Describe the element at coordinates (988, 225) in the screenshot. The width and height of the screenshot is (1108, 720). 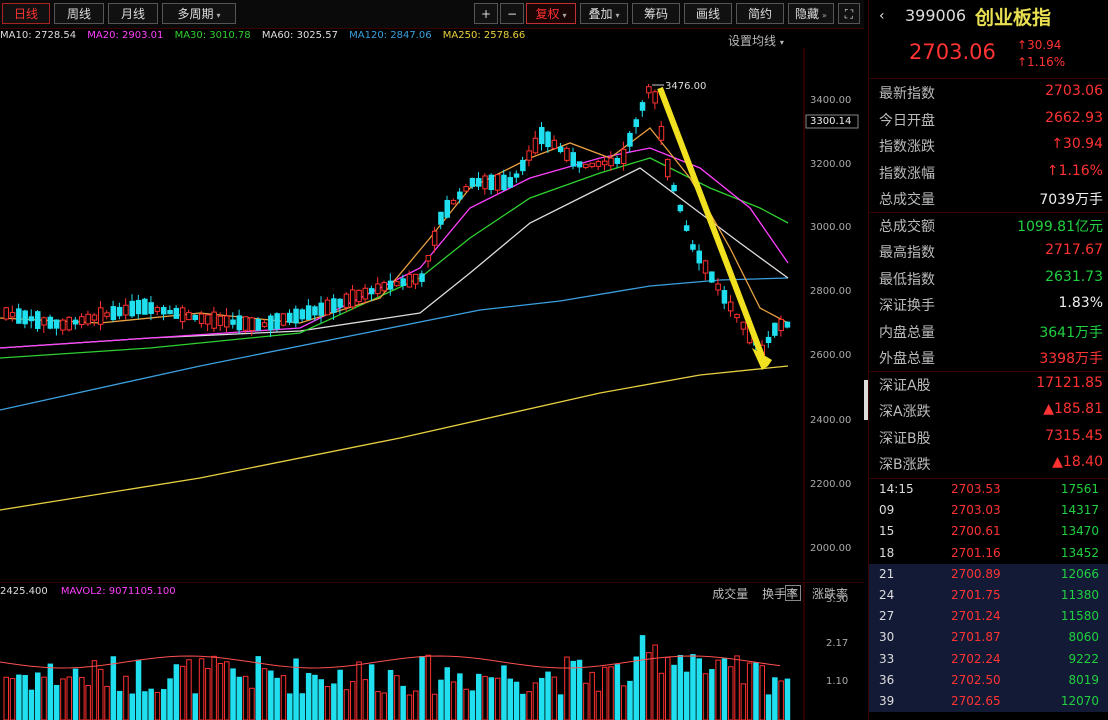
I see `quote-row: 总成交额 1099.81亿元` at that location.